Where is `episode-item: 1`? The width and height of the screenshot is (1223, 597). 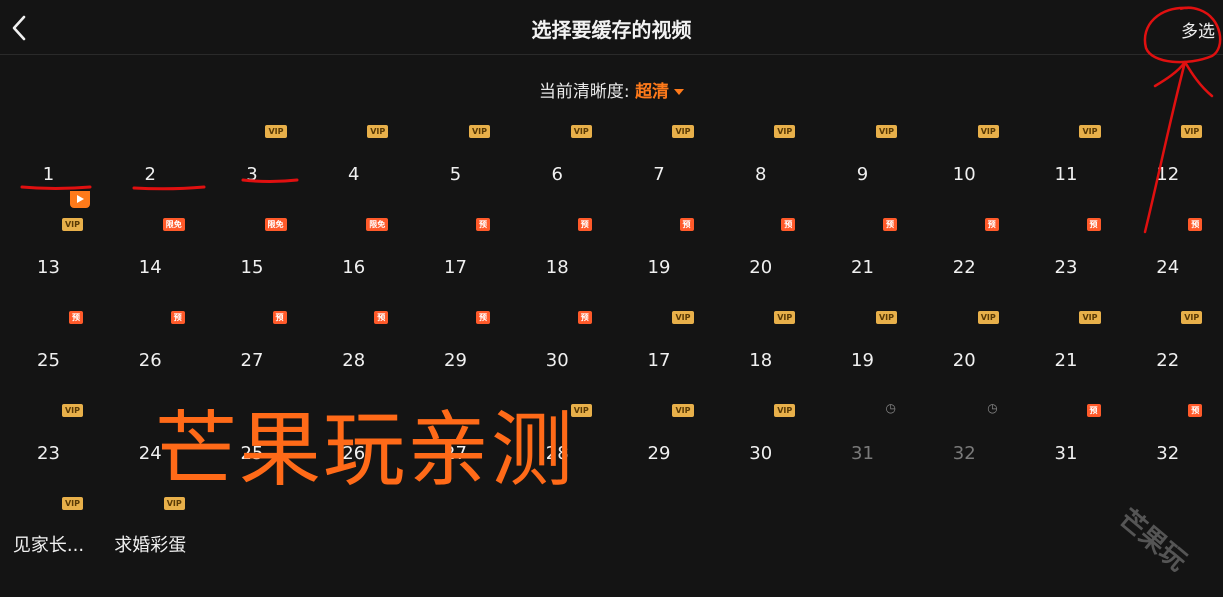
episode-item: 1 is located at coordinates (49, 155).